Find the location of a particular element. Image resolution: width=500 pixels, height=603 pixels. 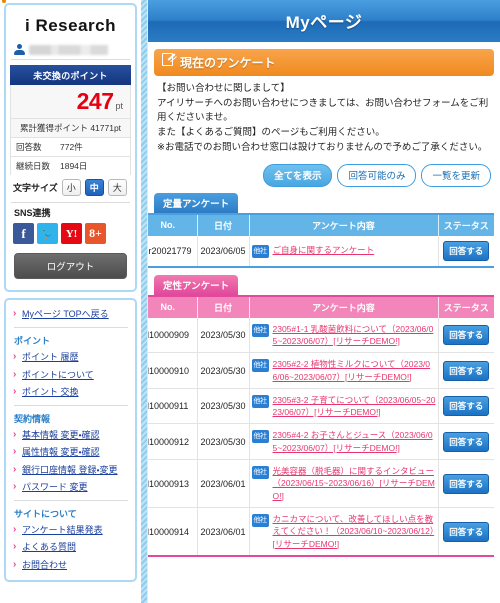

filter-show-all-button: 全てを表示 is located at coordinates (298, 175).